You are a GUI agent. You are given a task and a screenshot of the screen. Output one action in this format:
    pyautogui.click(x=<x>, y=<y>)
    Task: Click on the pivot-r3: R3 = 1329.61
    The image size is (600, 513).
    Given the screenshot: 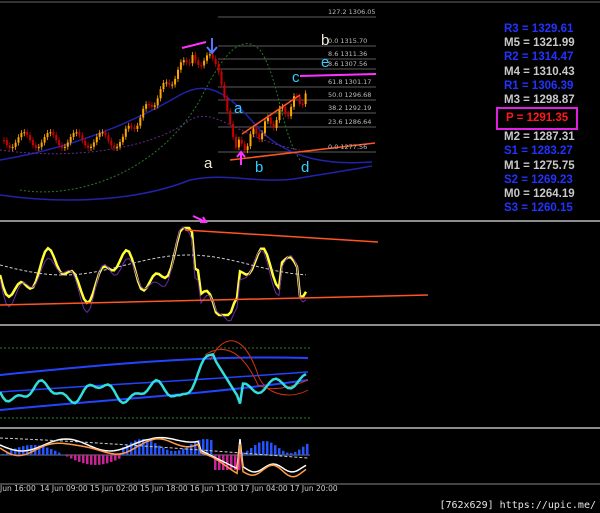 What is the action you would take?
    pyautogui.click(x=539, y=29)
    